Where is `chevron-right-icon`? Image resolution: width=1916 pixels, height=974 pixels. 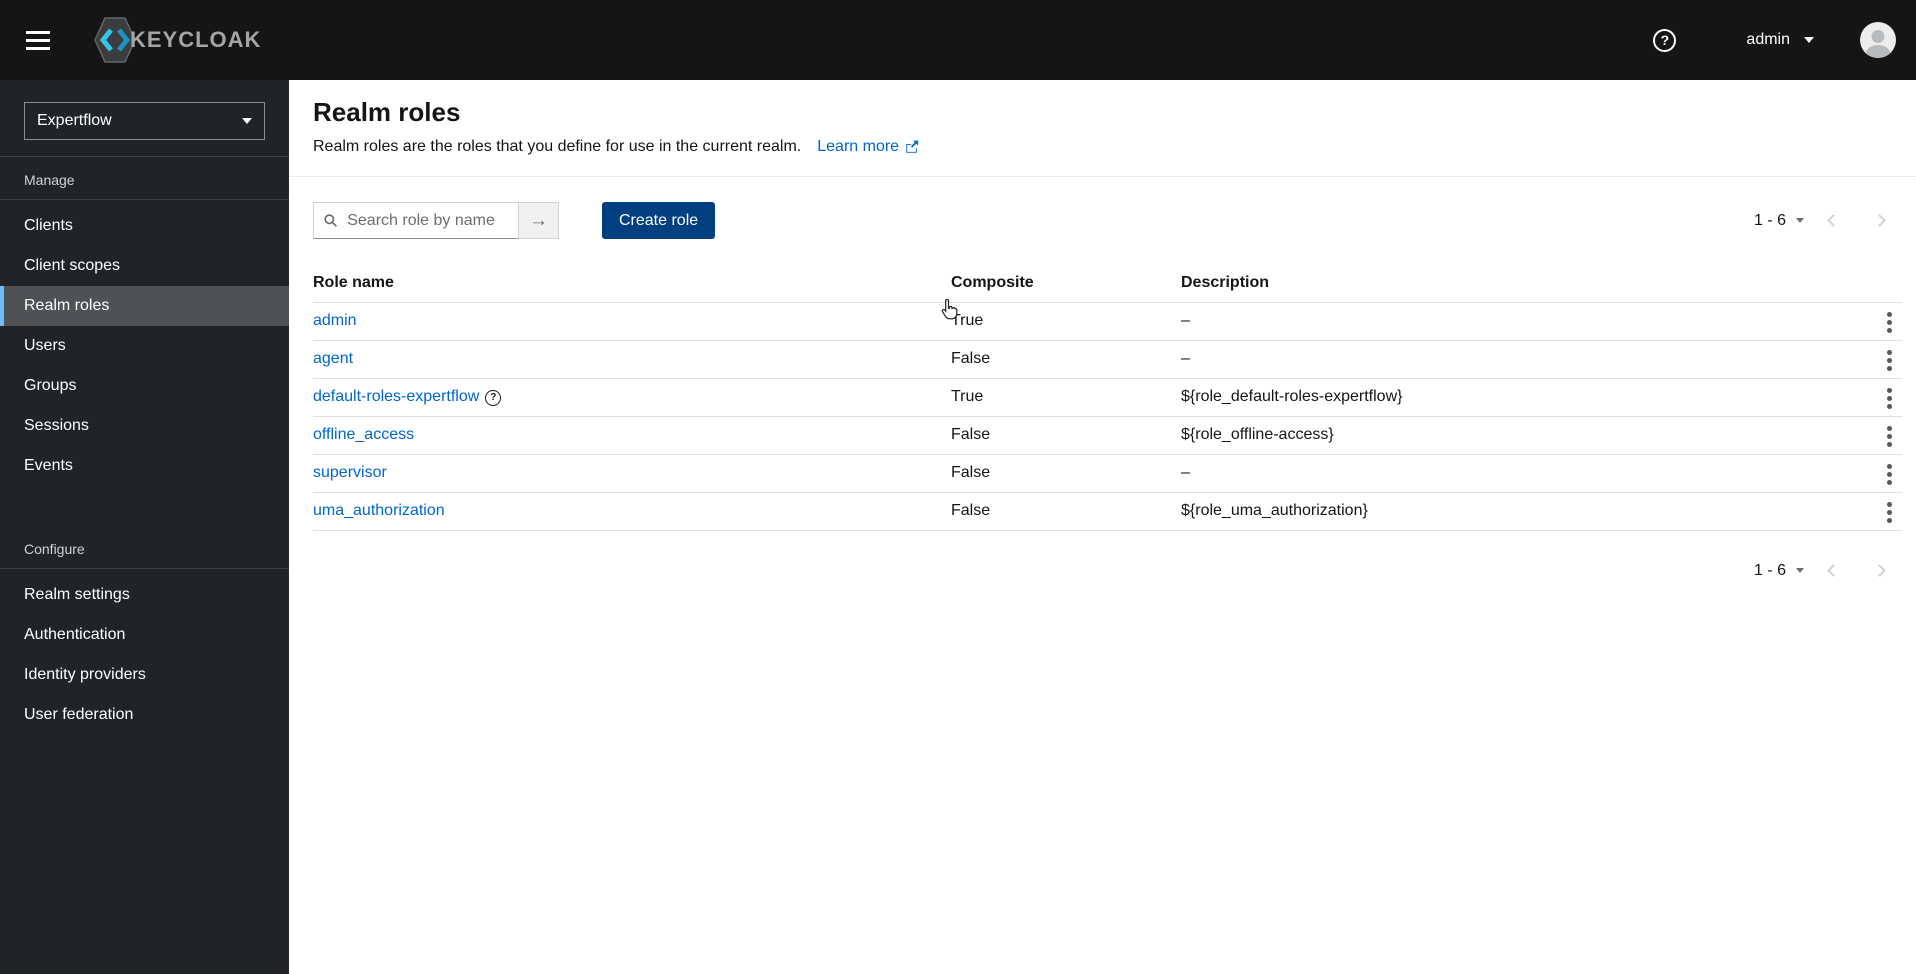
chevron-right-icon is located at coordinates (1879, 570).